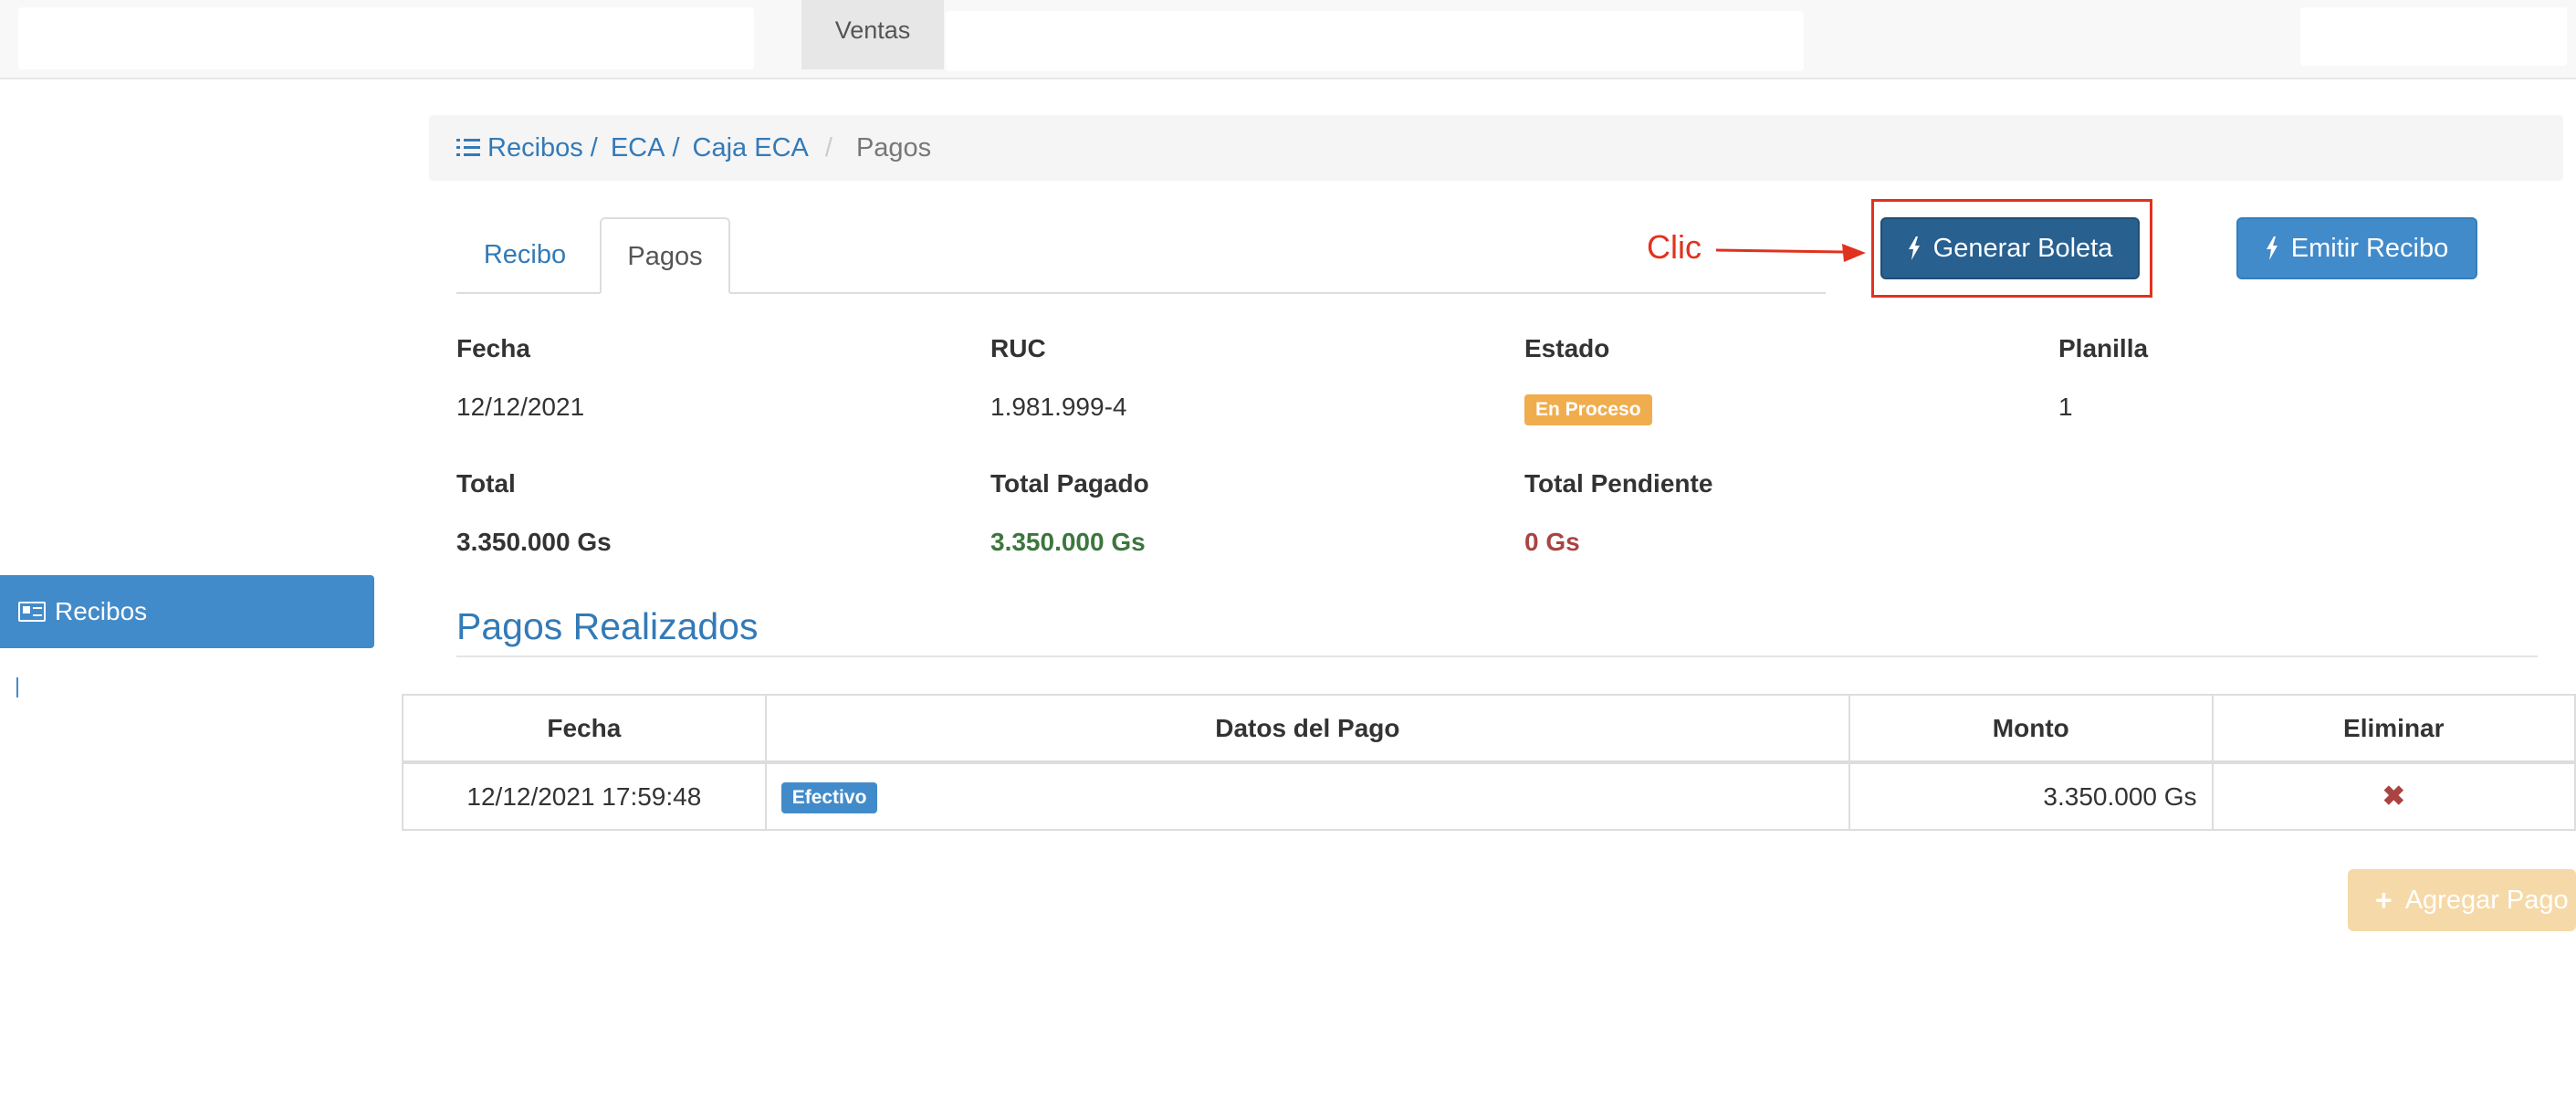 The width and height of the screenshot is (2576, 1101). Describe the element at coordinates (2065, 407) in the screenshot. I see `planilla-value: 1` at that location.